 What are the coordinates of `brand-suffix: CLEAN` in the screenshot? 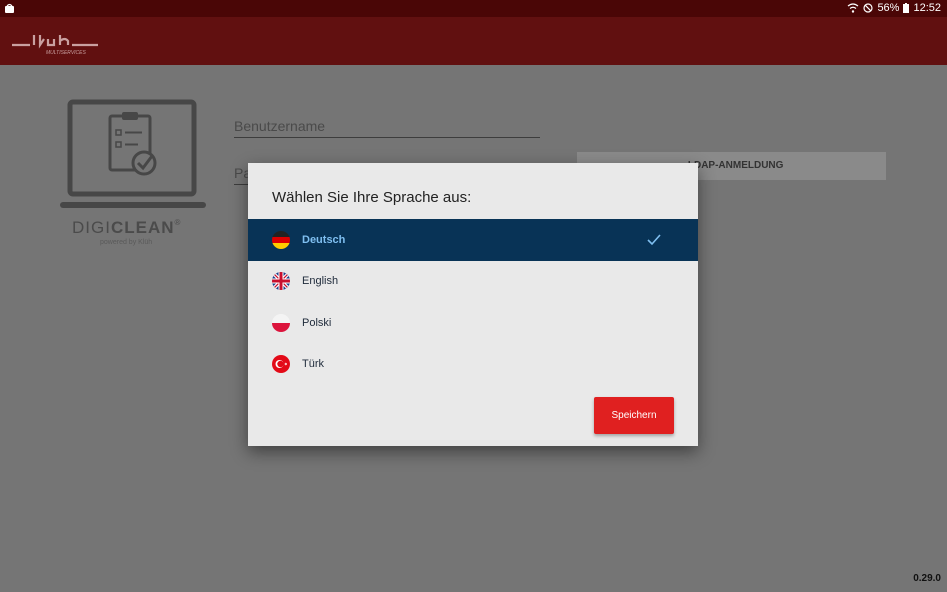 It's located at (142, 227).